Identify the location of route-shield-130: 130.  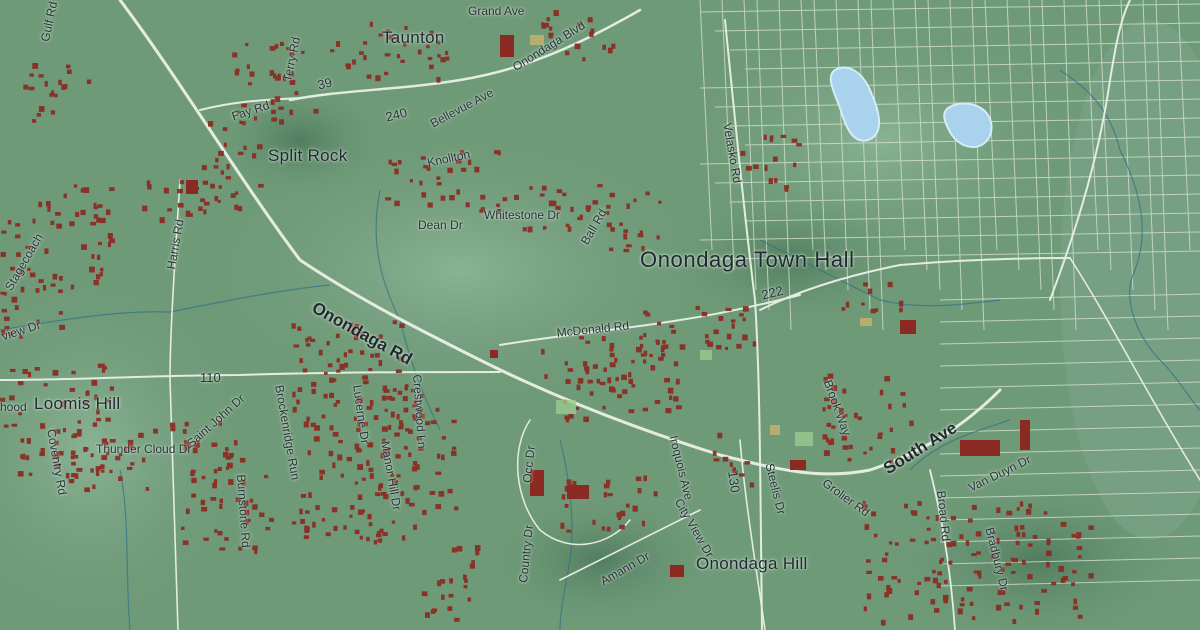
(734, 482).